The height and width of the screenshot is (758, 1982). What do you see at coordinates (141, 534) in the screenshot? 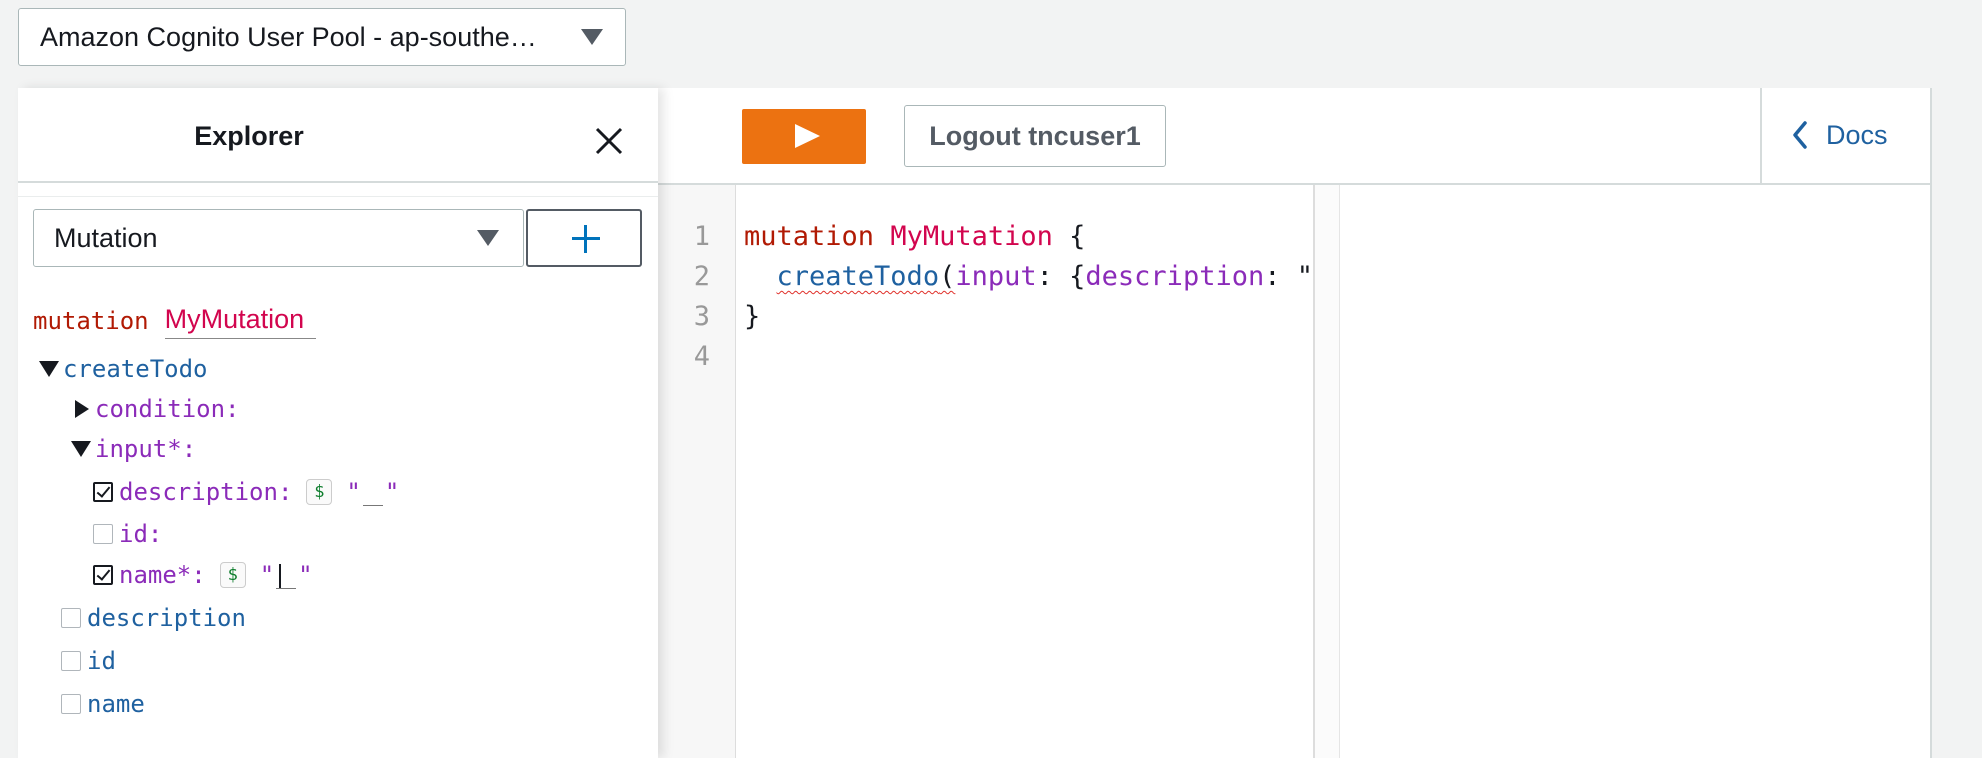
I see `input-field-label: id:` at bounding box center [141, 534].